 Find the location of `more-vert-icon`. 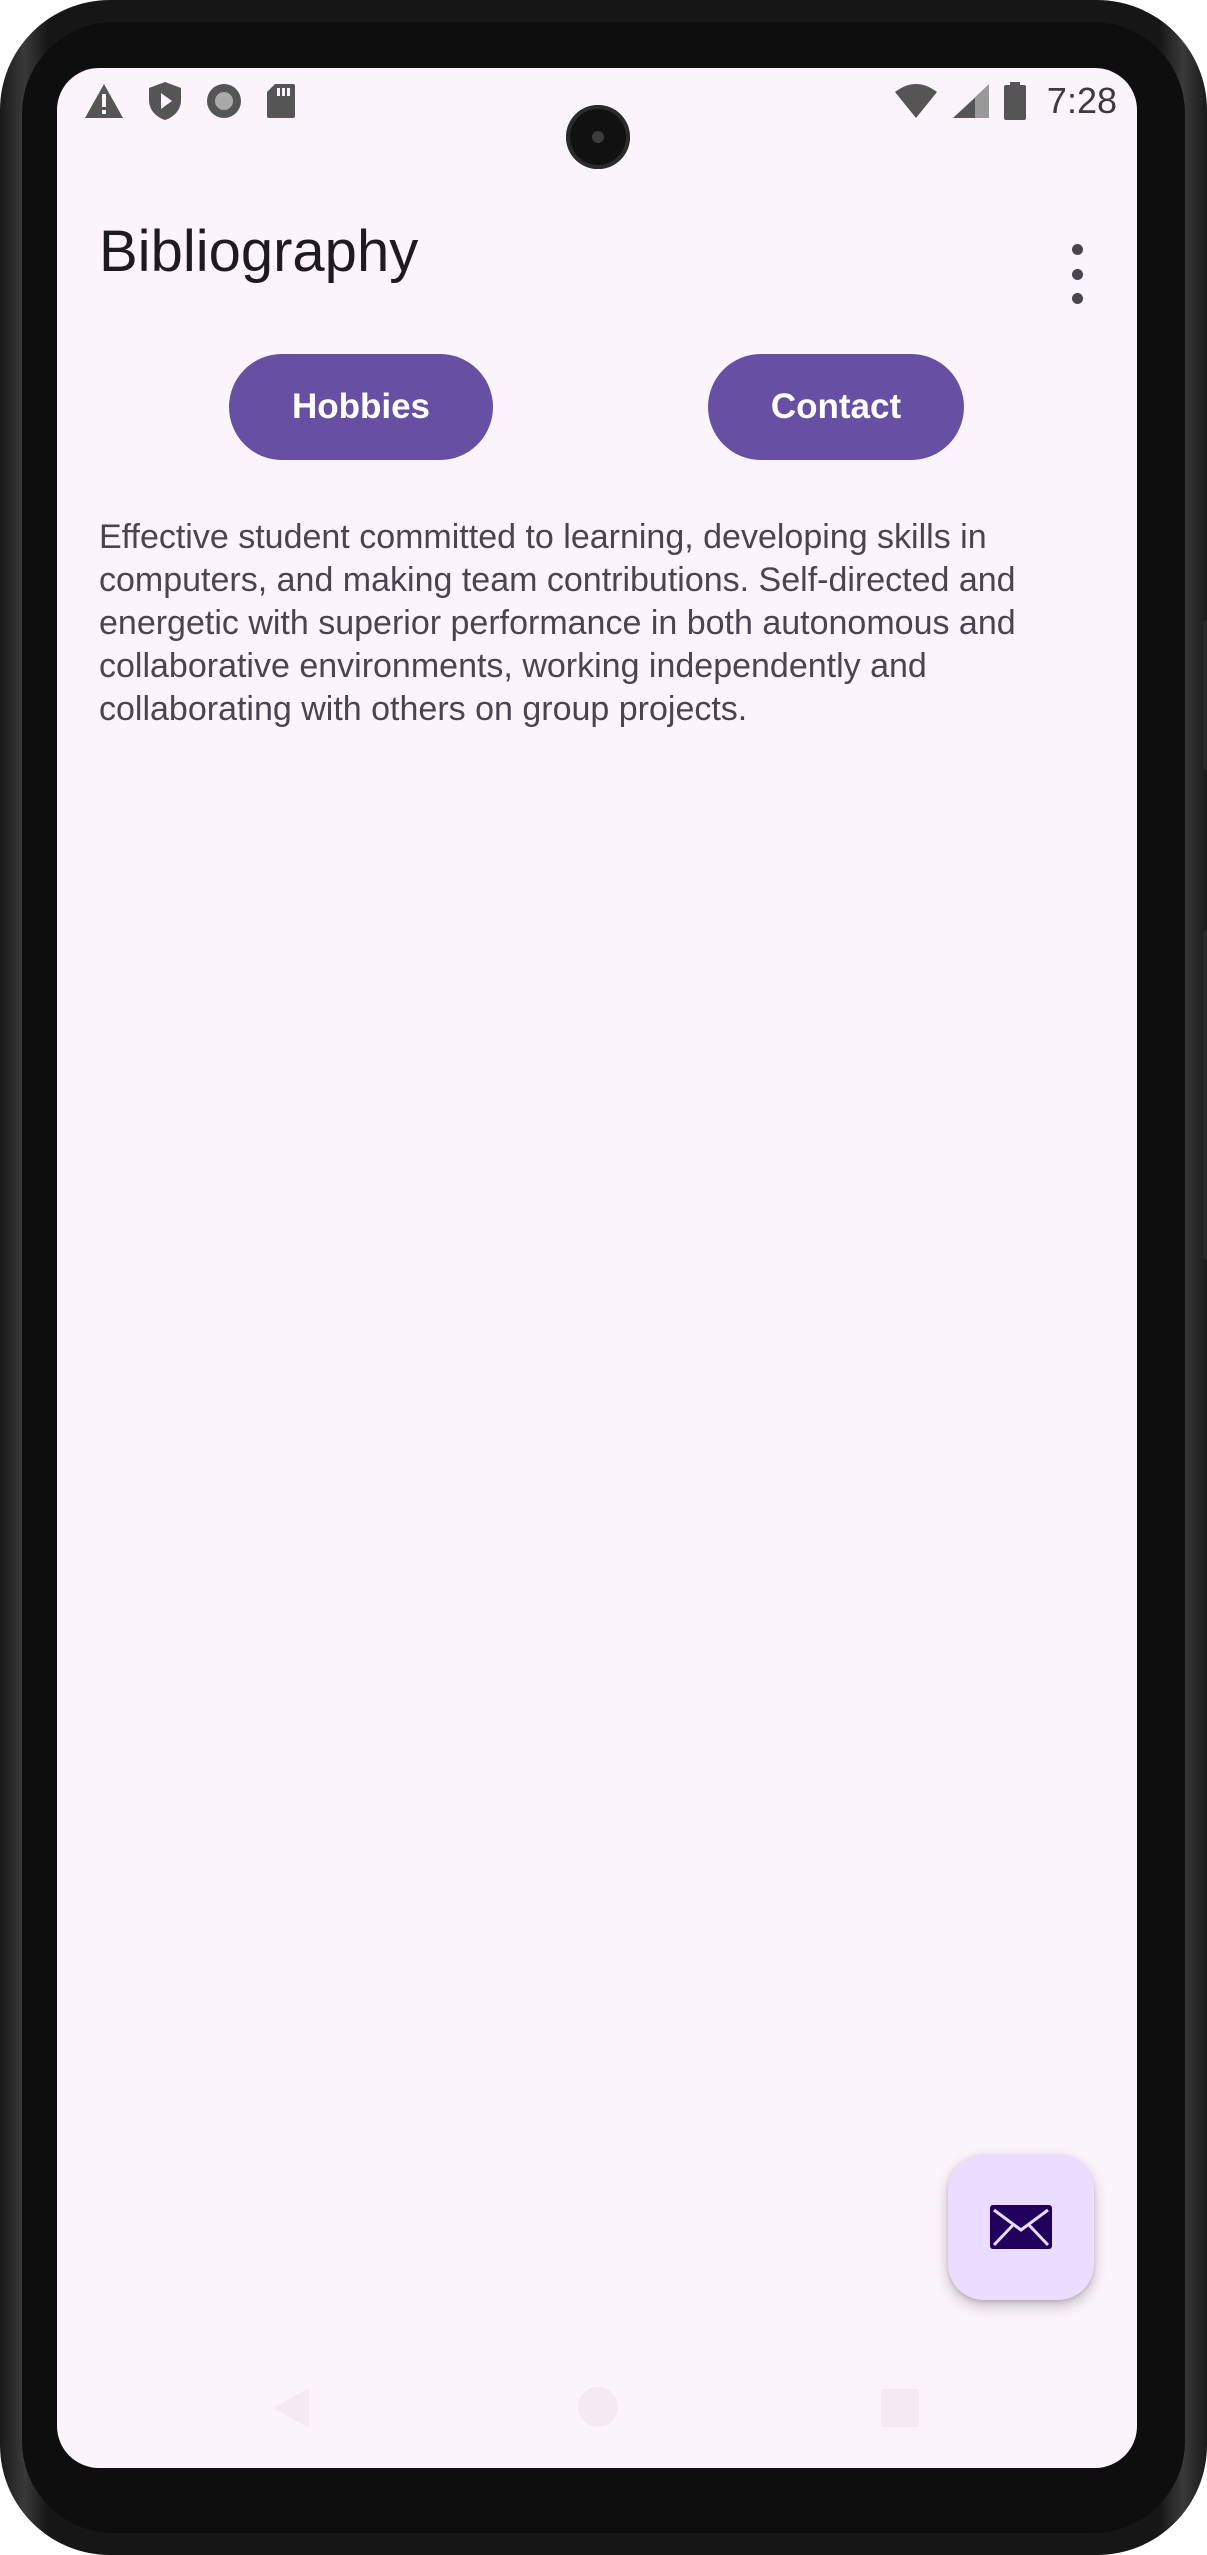

more-vert-icon is located at coordinates (1077, 274).